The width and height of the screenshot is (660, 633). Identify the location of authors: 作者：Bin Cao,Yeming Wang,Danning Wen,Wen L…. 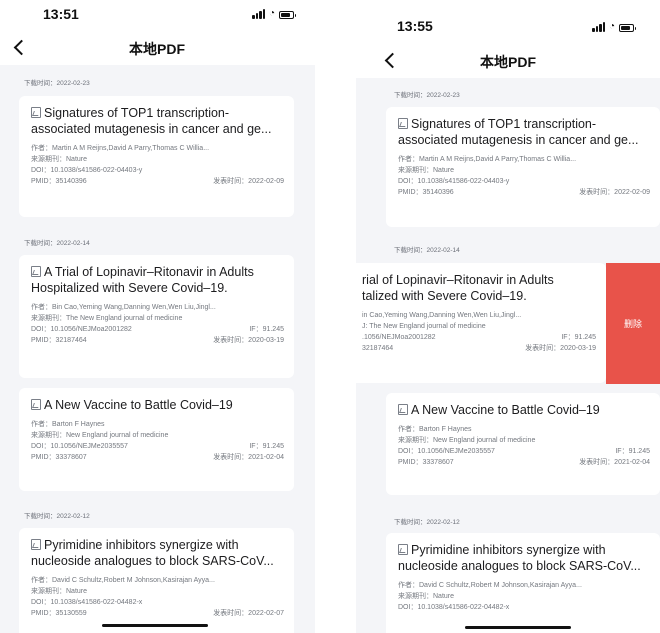
(123, 307).